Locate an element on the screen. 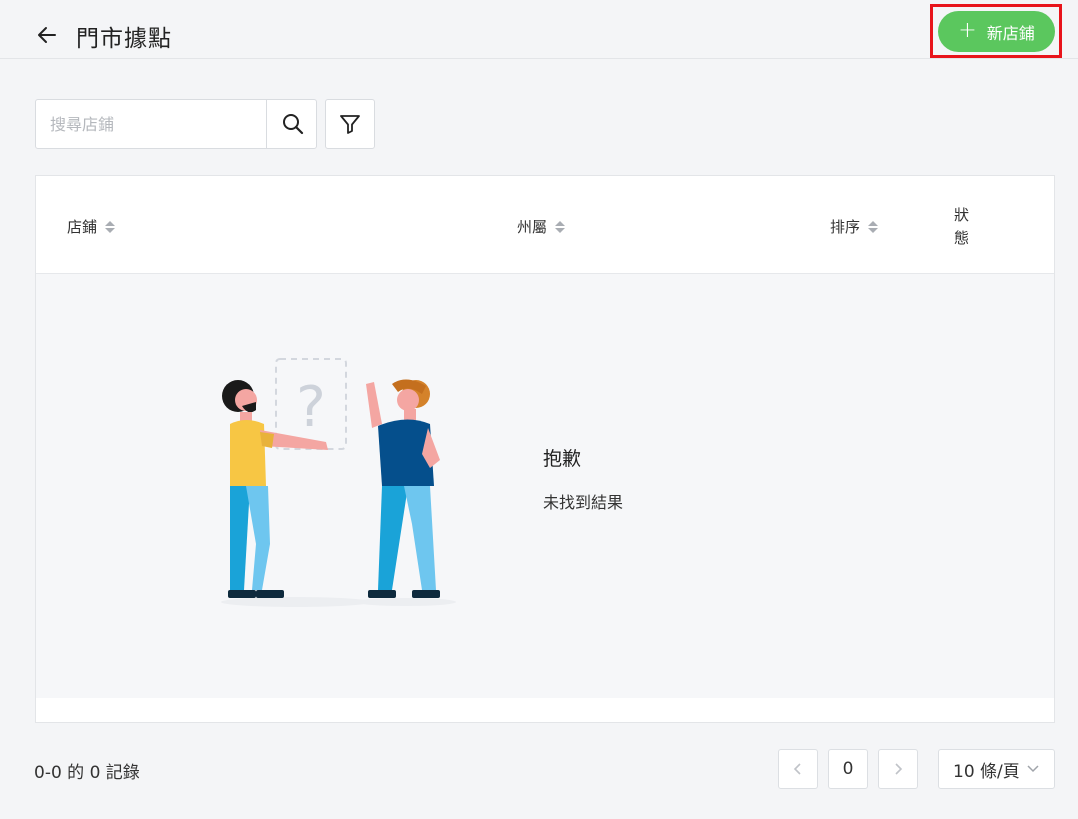 The height and width of the screenshot is (819, 1078). search-button is located at coordinates (292, 124).